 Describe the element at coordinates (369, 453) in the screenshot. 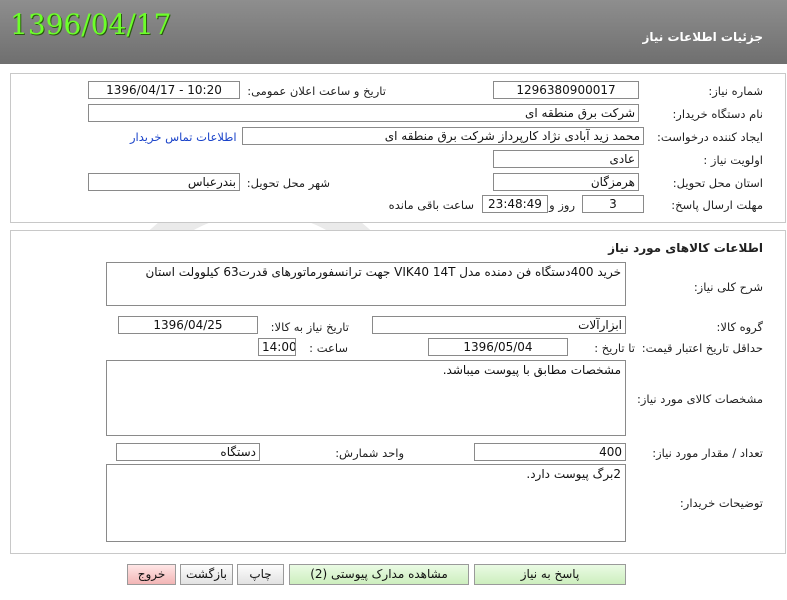

I see `unit-label: واحد شمارش:` at that location.